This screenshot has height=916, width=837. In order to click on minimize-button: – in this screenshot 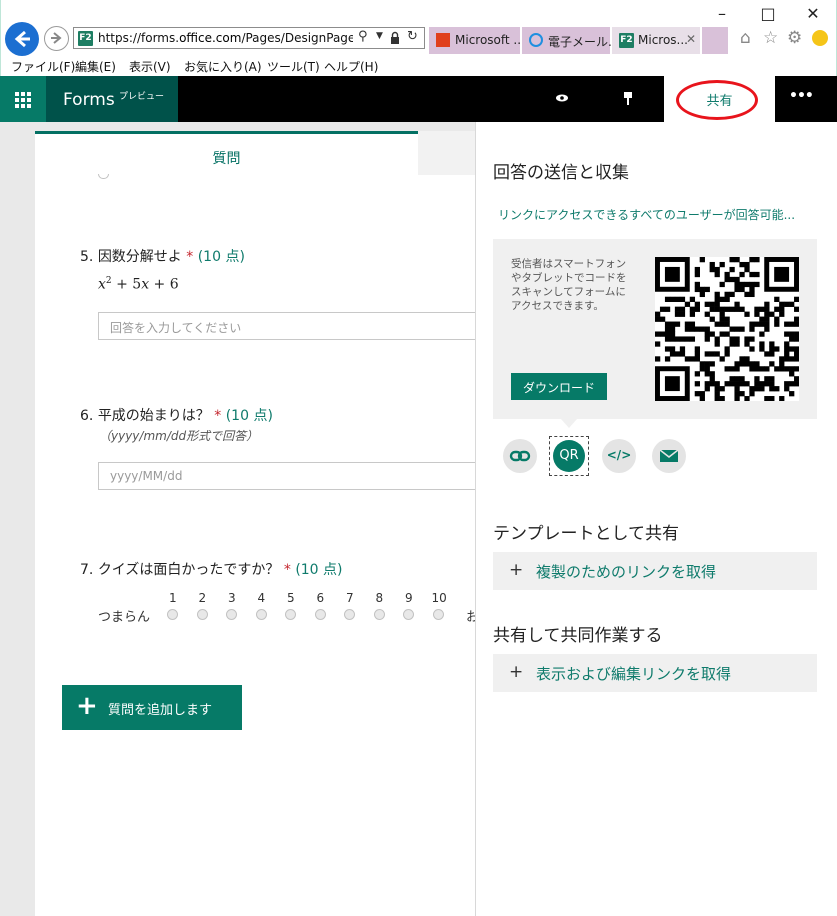, I will do `click(722, 14)`.